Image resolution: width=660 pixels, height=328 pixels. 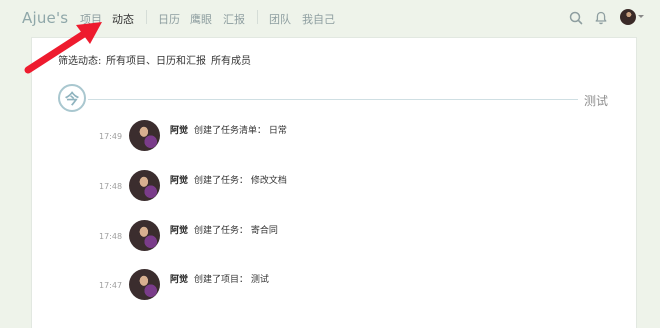 What do you see at coordinates (240, 179) in the screenshot?
I see `activity-text: 创建了任务： 修改文档` at bounding box center [240, 179].